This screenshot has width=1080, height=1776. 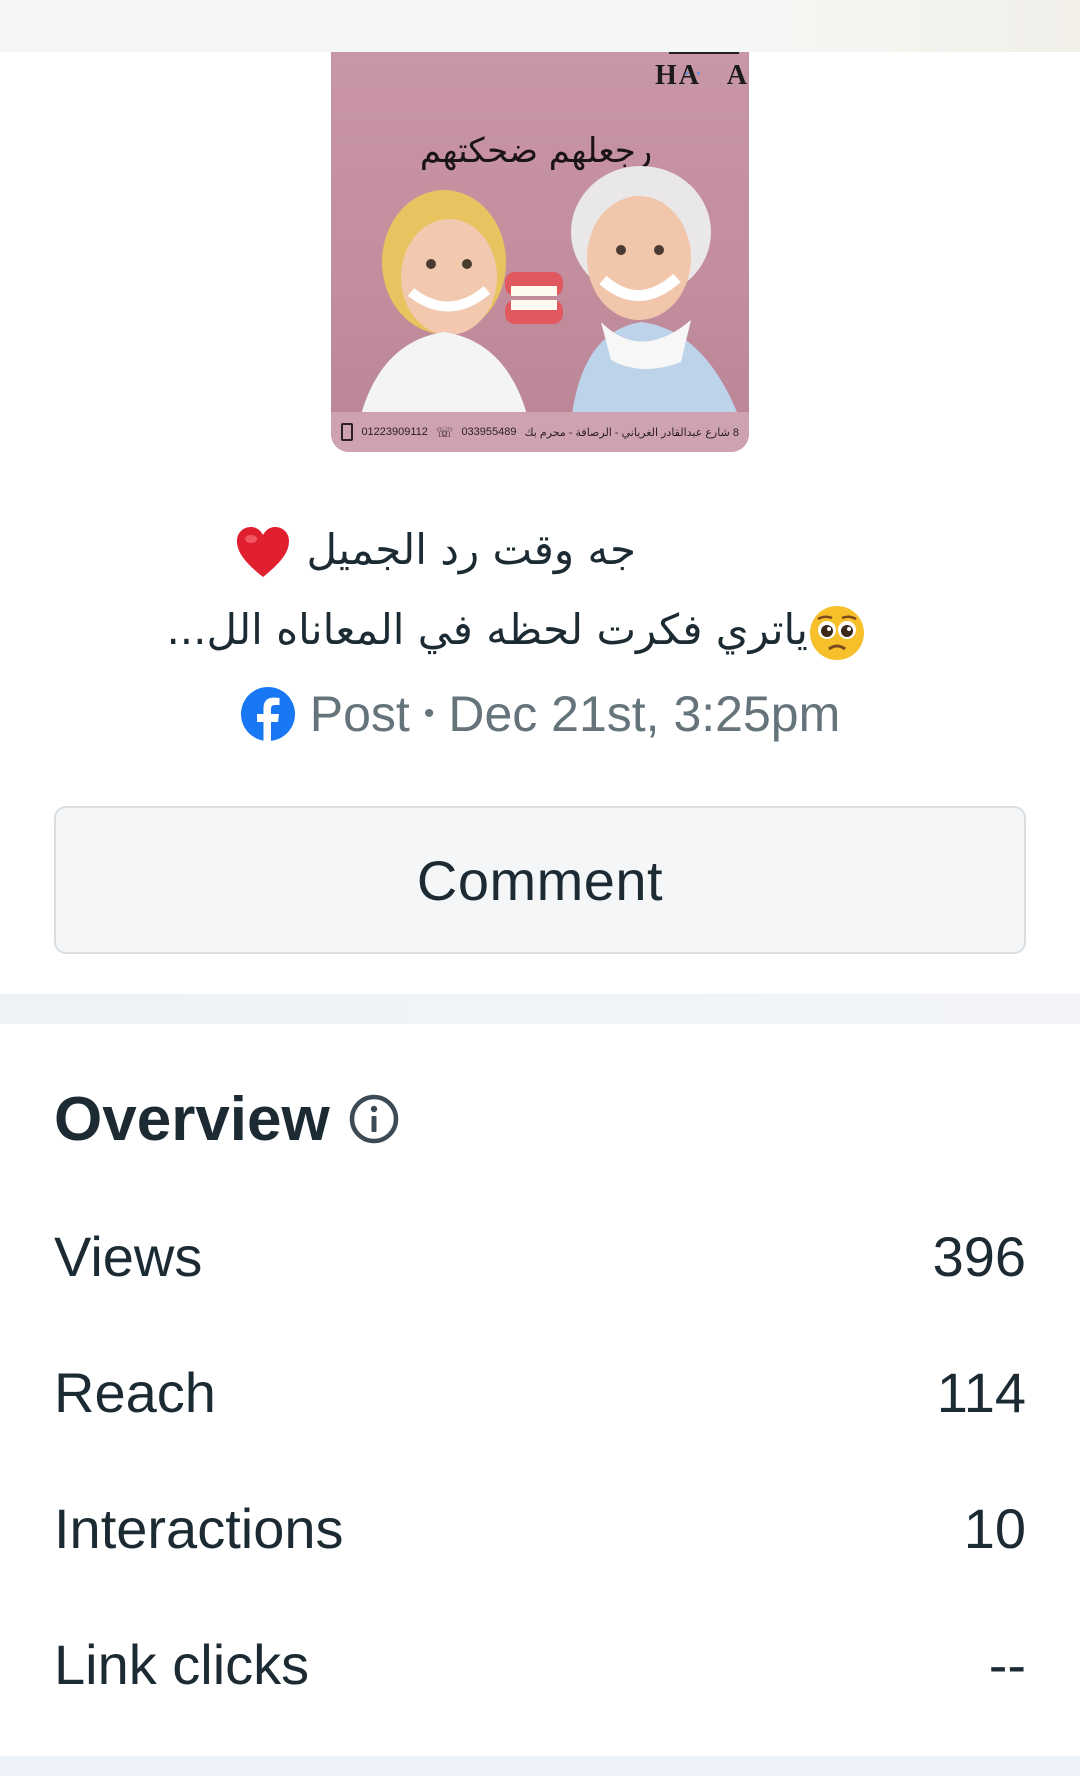 What do you see at coordinates (374, 1119) in the screenshot?
I see `info-icon` at bounding box center [374, 1119].